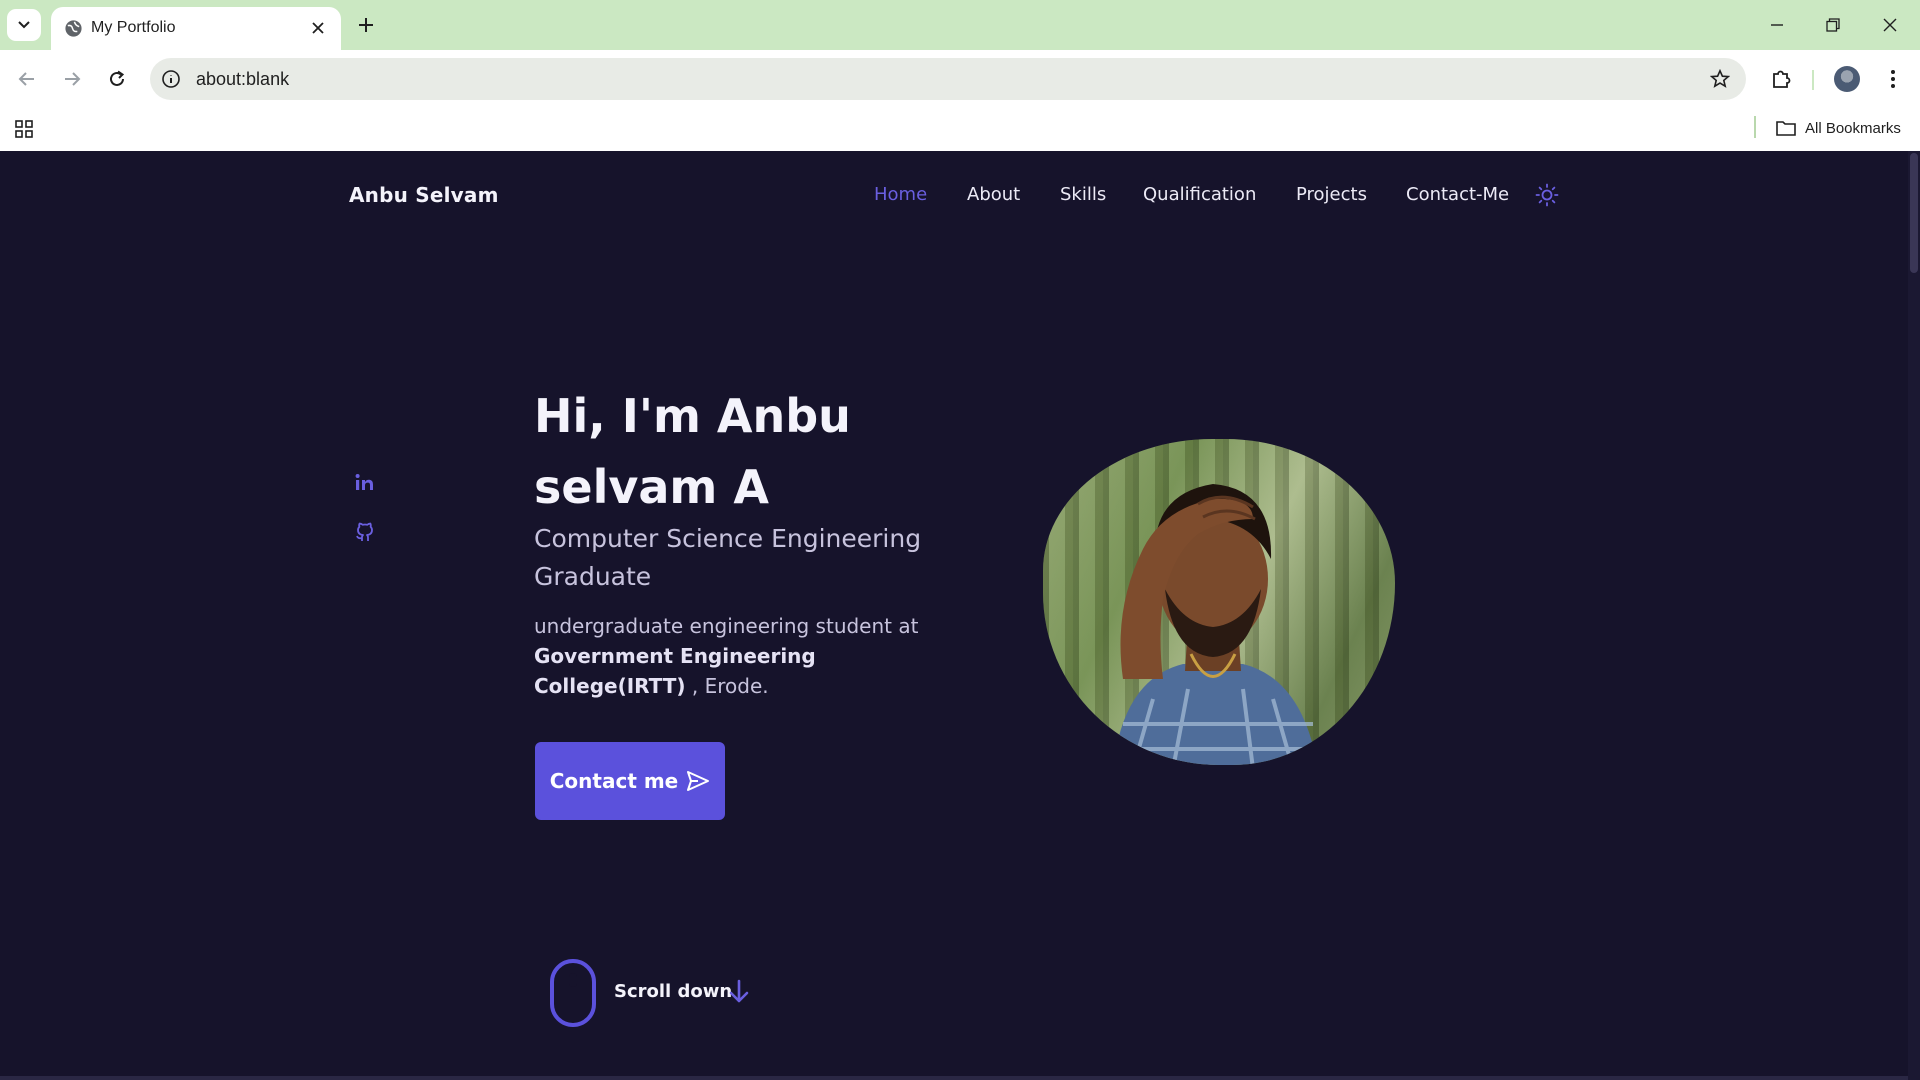  Describe the element at coordinates (727, 686) in the screenshot. I see `hero-desc-suffix: , Erode.` at that location.